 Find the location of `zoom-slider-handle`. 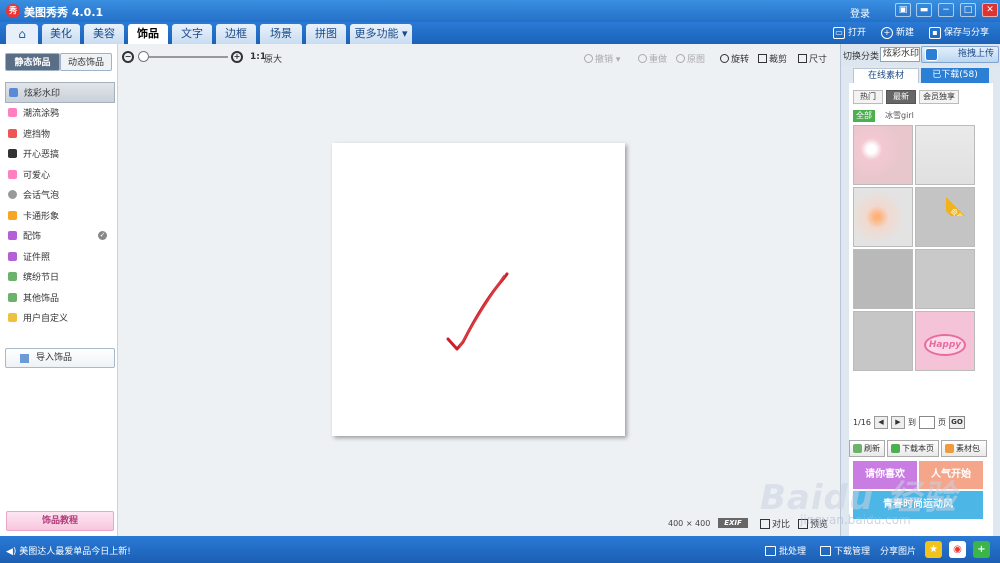

zoom-slider-handle is located at coordinates (143, 56).